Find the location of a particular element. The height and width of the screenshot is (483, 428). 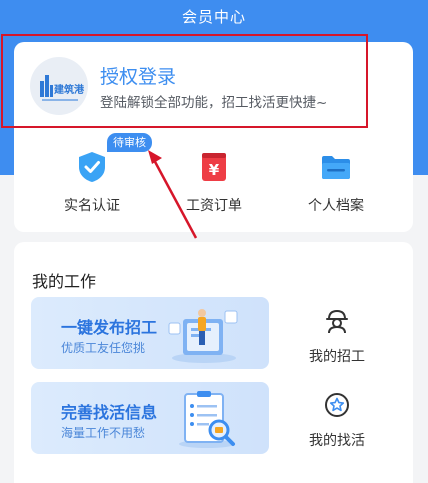

pending-review-badge: 待审核 is located at coordinates (129, 142).